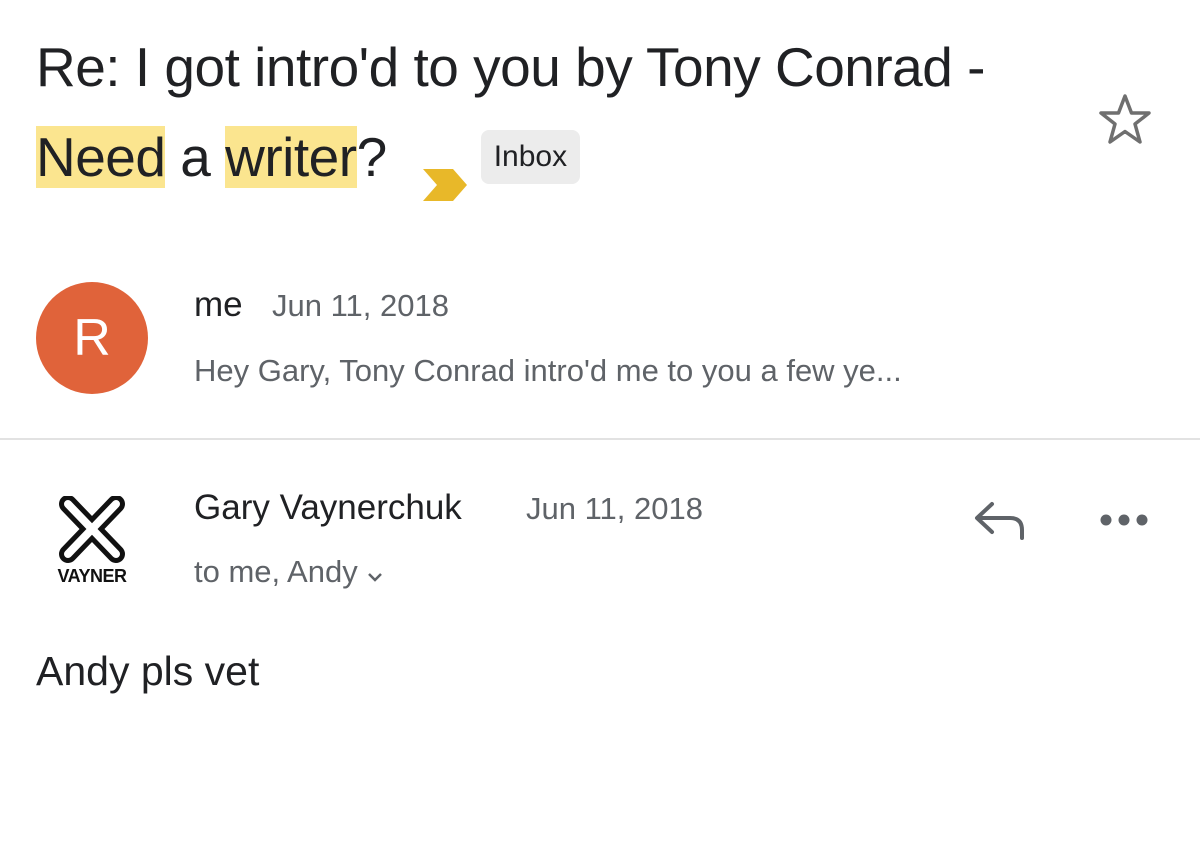 The image size is (1200, 849). I want to click on vayner-logo: VAYNER, so click(92, 541).